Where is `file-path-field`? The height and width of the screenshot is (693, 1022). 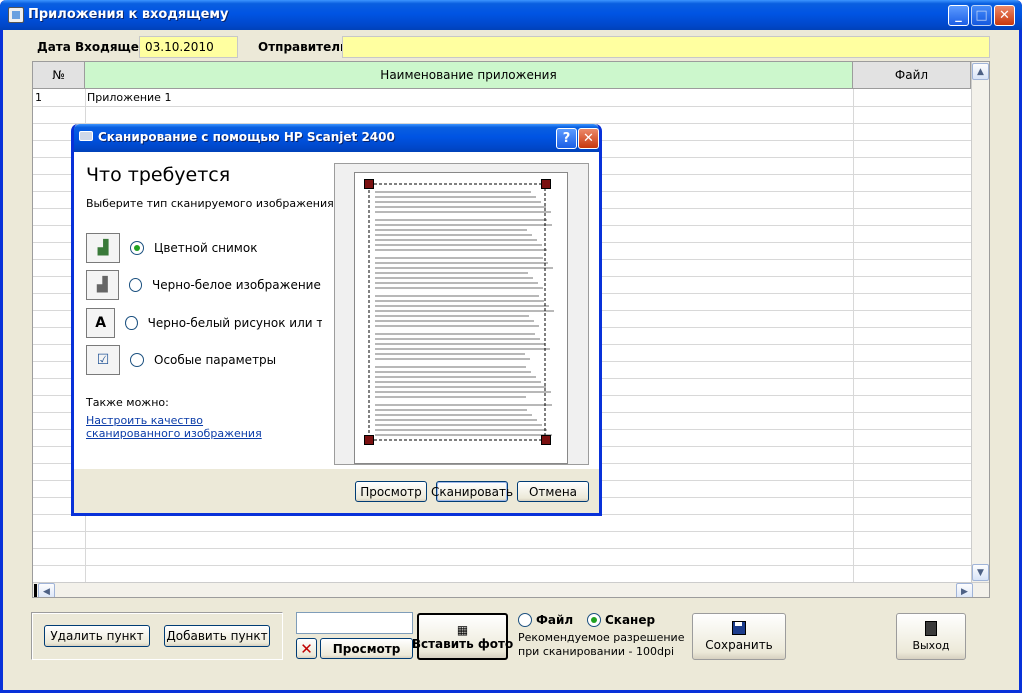
file-path-field is located at coordinates (354, 623).